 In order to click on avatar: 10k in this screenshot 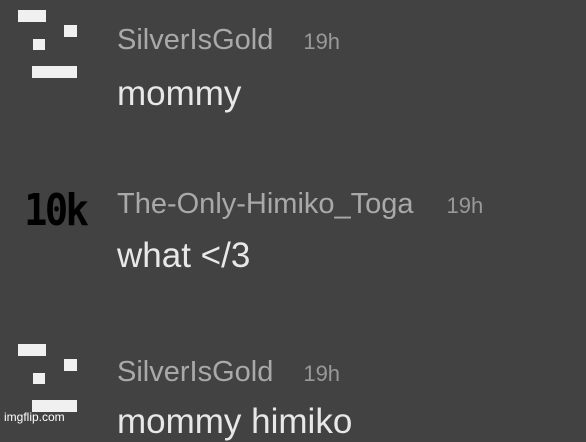, I will do `click(60, 210)`.